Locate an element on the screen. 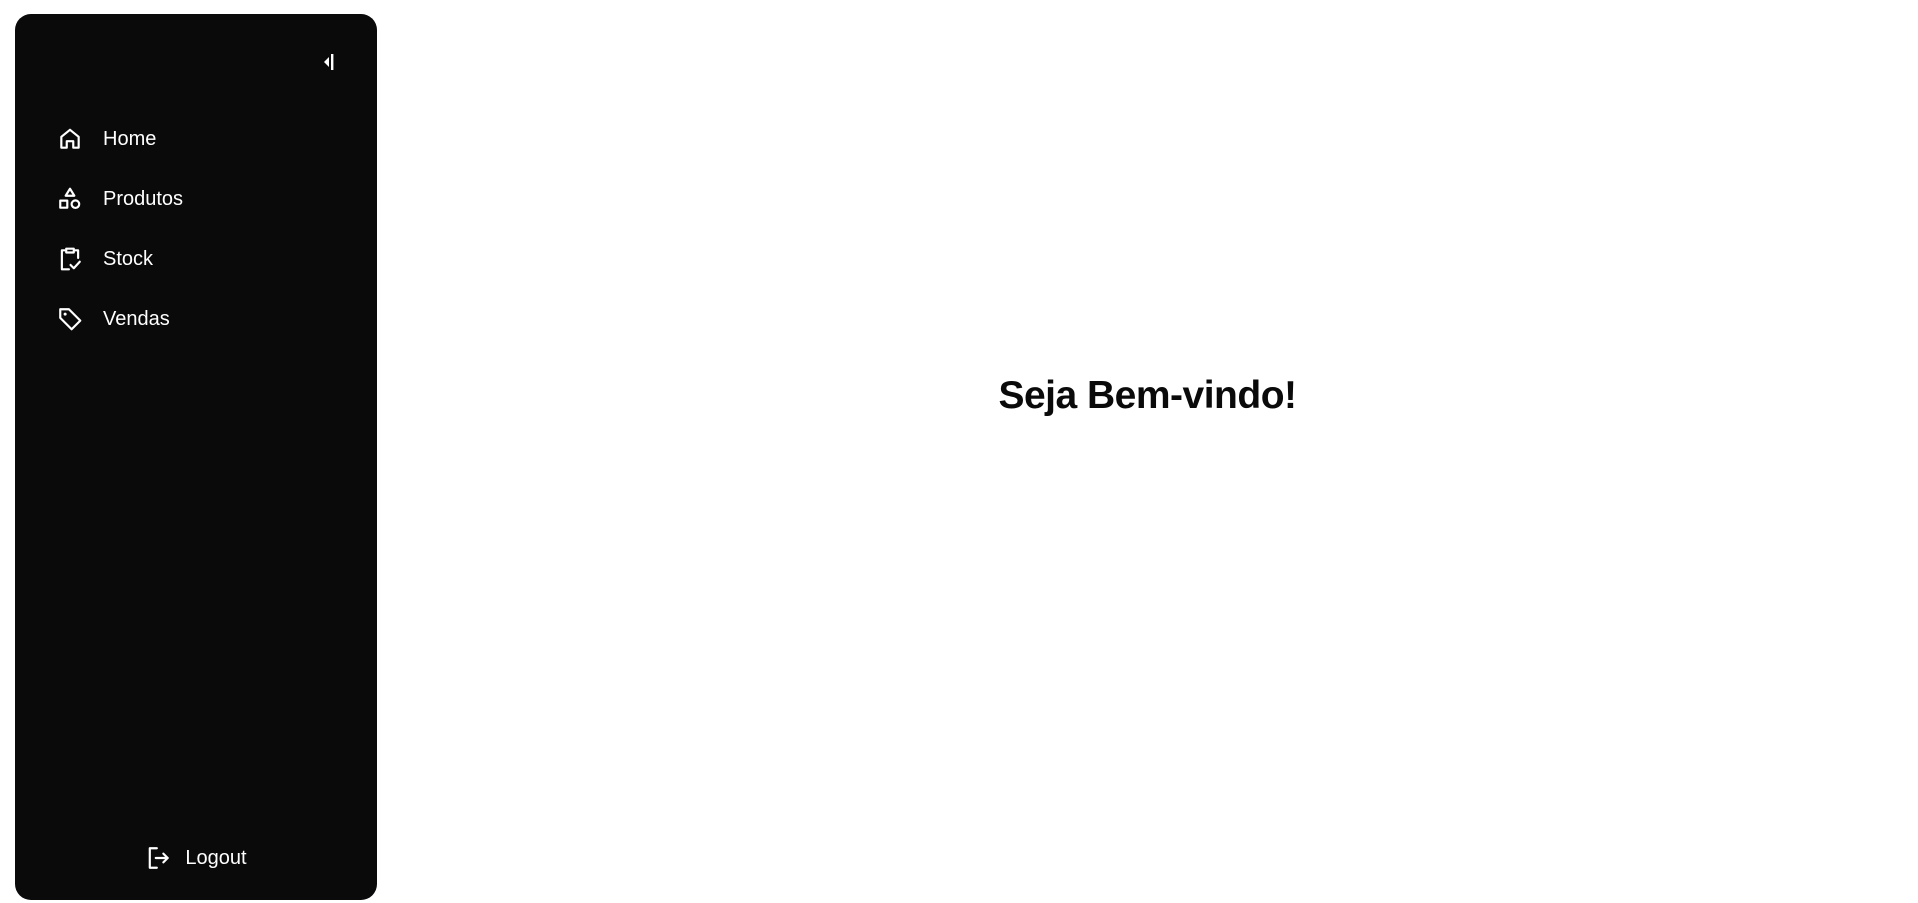  logout-icon is located at coordinates (159, 858).